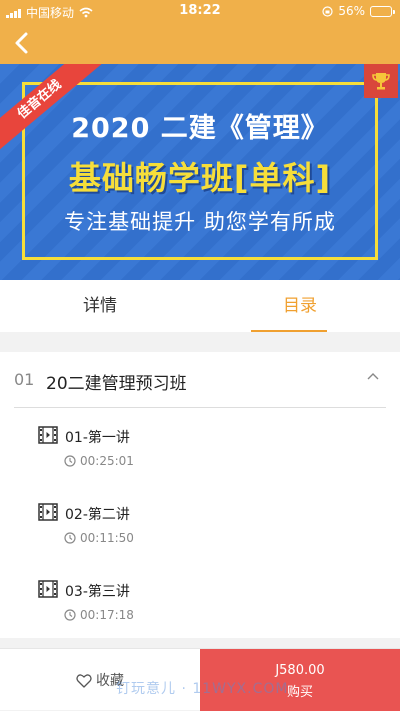  I want to click on lesson-name: 01-第一讲, so click(97, 438).